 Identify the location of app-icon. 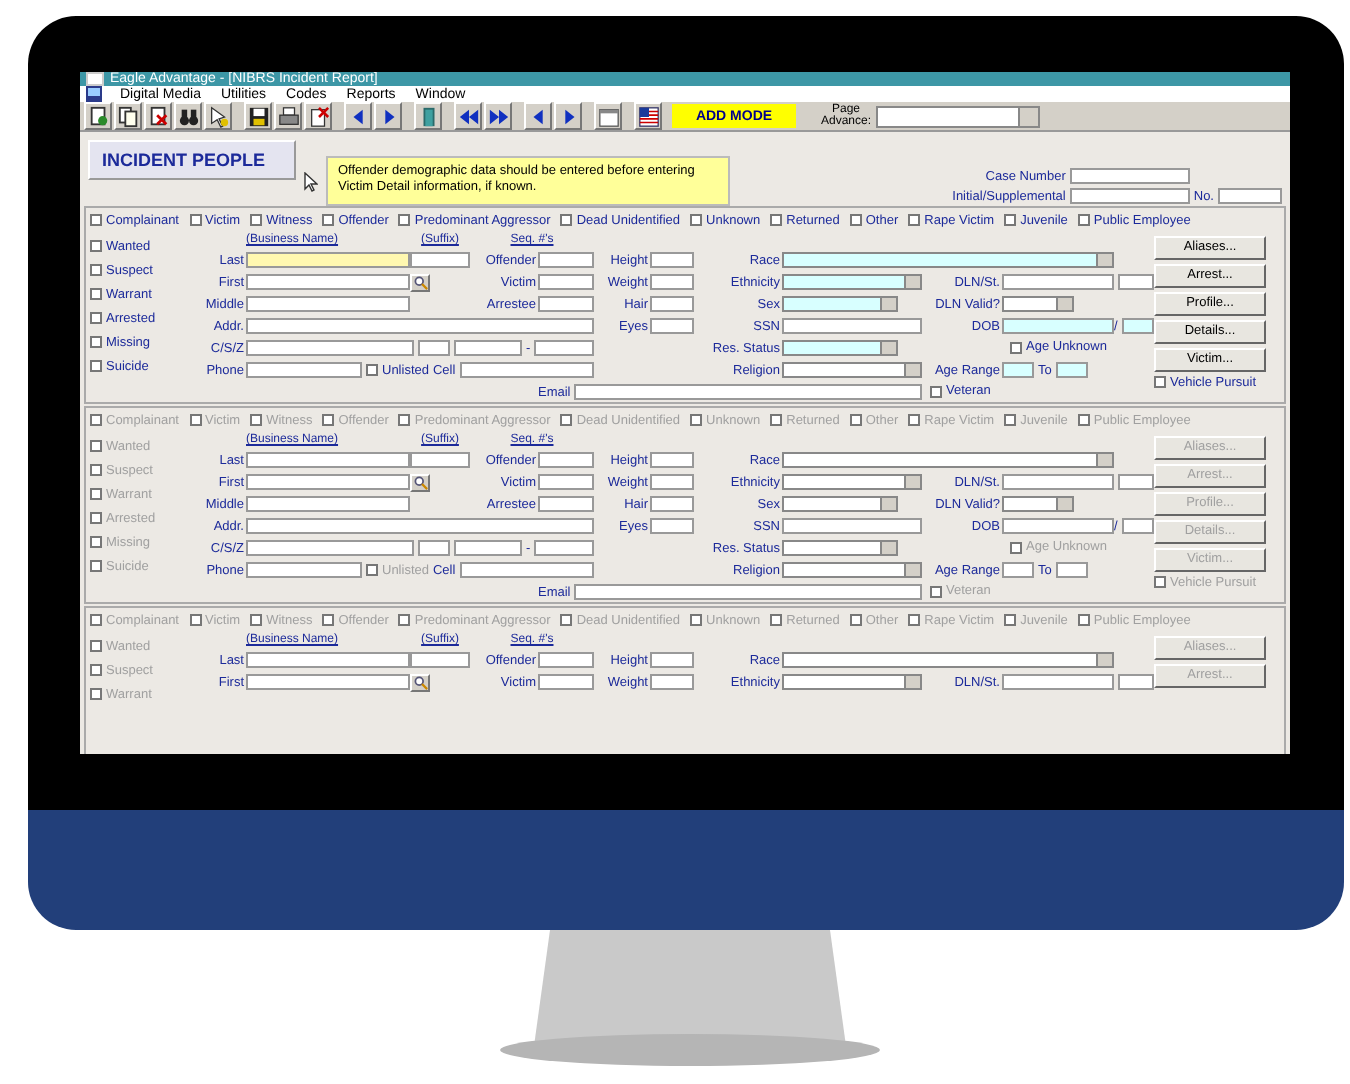
(94, 94).